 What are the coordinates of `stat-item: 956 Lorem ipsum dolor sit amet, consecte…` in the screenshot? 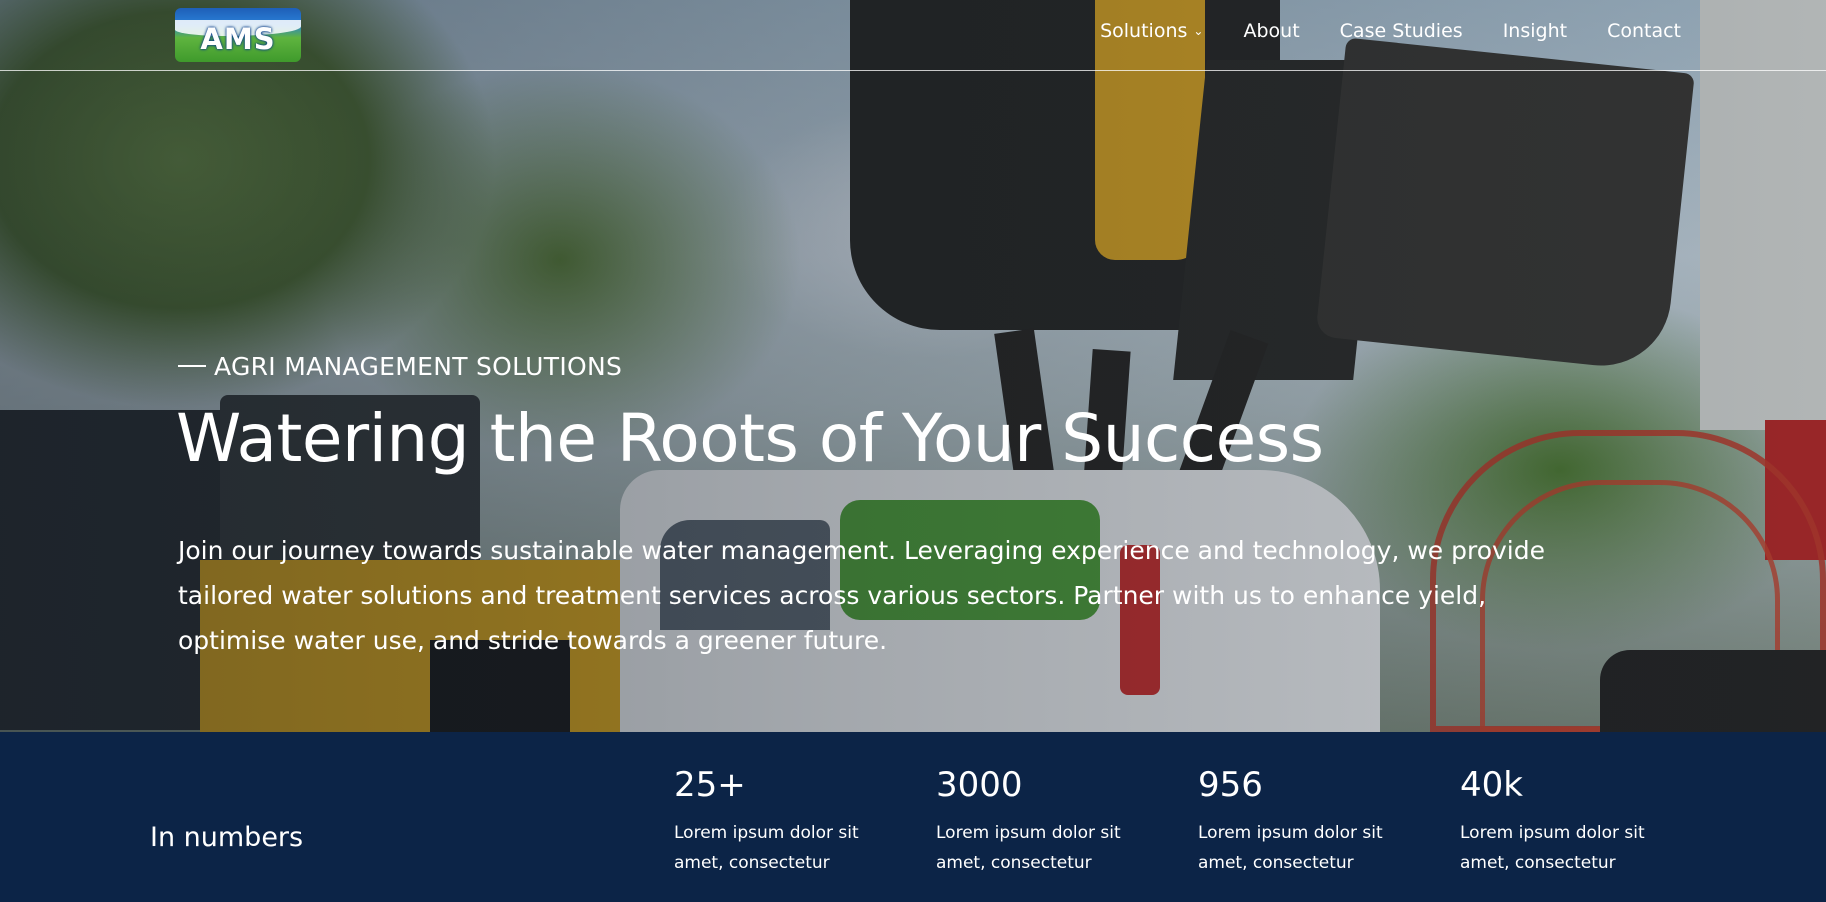 It's located at (1313, 820).